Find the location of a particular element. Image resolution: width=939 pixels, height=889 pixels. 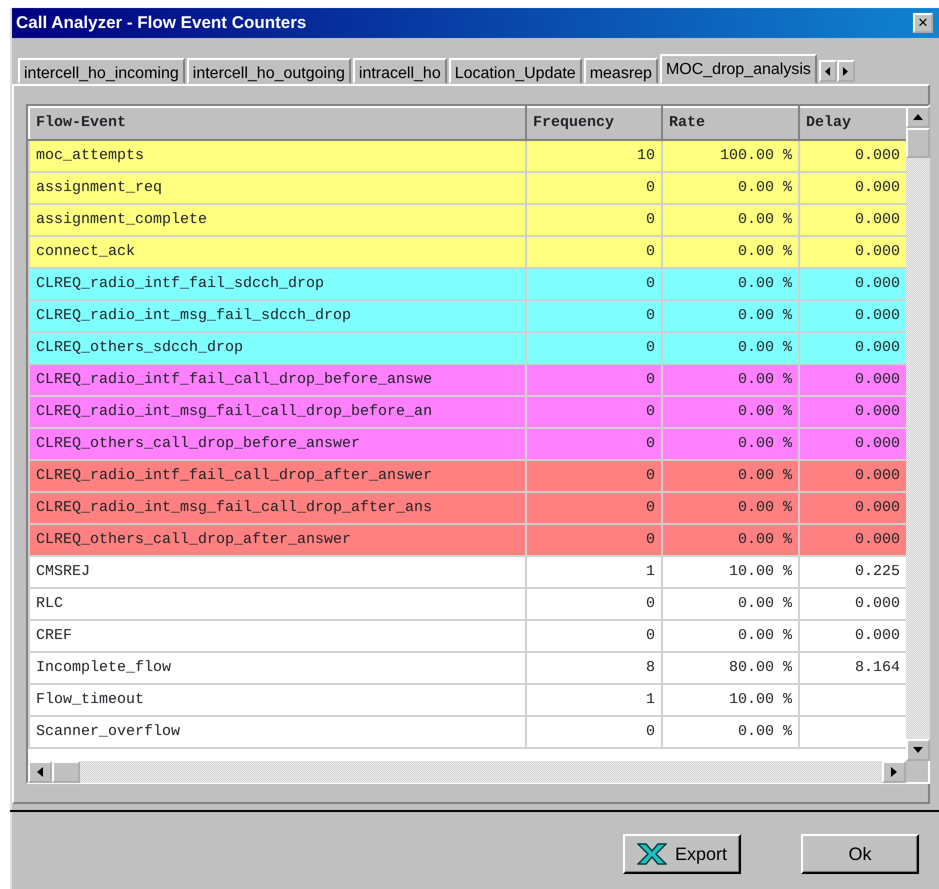

column-header: Frequency is located at coordinates (594, 123).